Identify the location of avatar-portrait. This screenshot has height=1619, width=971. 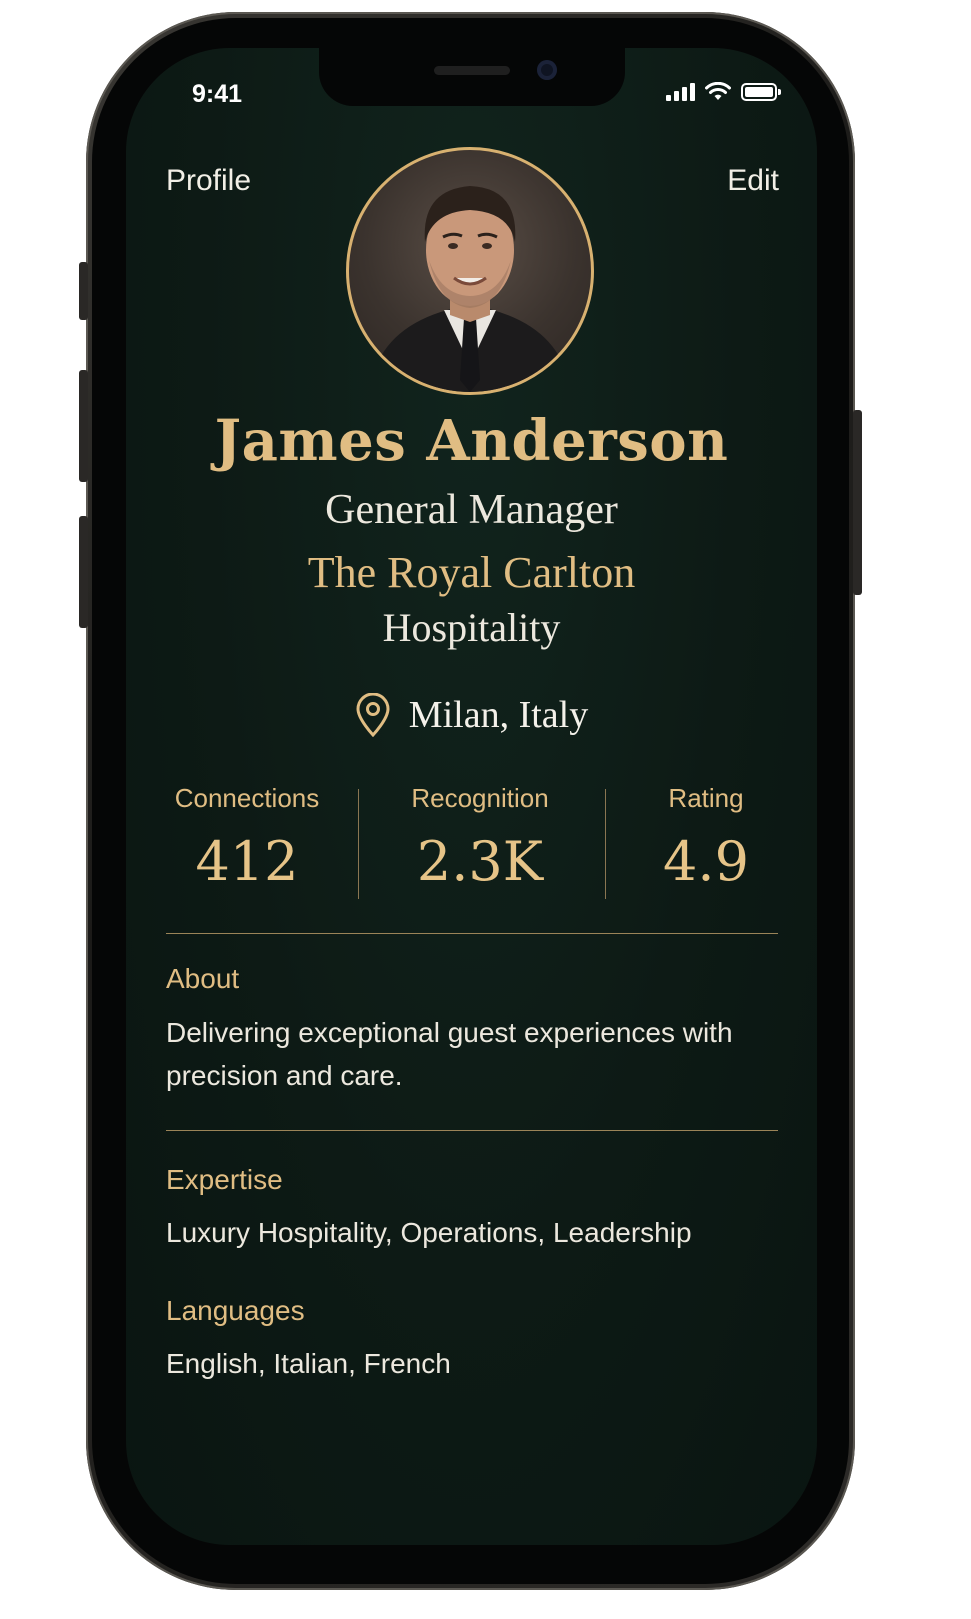
(470, 289).